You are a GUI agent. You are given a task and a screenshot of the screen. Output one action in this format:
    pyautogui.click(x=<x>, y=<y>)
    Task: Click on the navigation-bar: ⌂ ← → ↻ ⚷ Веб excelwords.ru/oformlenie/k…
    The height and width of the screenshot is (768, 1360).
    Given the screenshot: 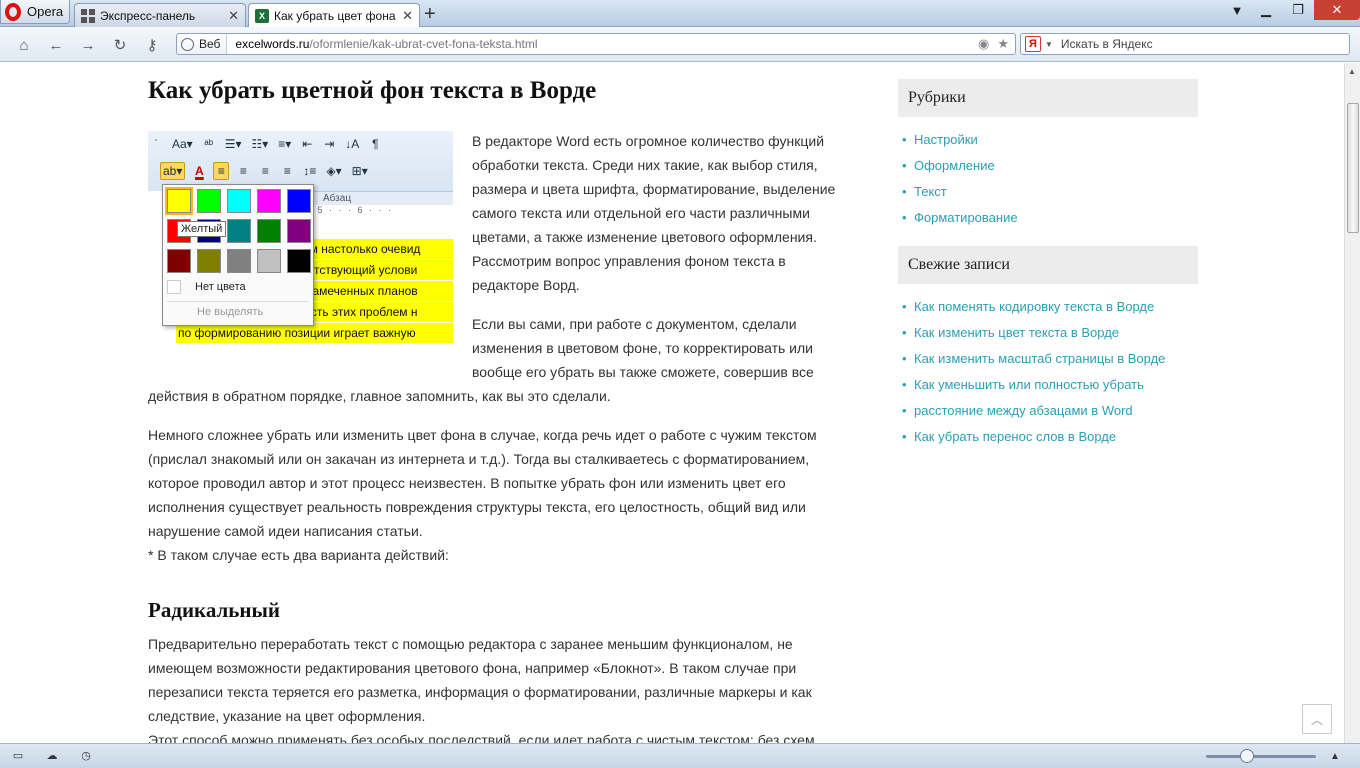 What is the action you would take?
    pyautogui.click(x=680, y=44)
    